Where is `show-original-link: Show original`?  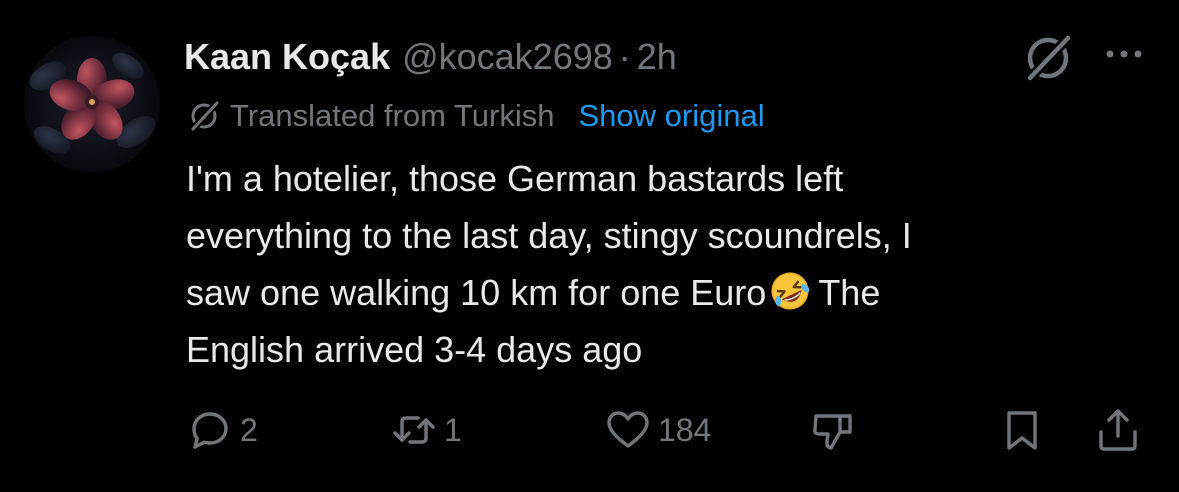
show-original-link: Show original is located at coordinates (671, 116).